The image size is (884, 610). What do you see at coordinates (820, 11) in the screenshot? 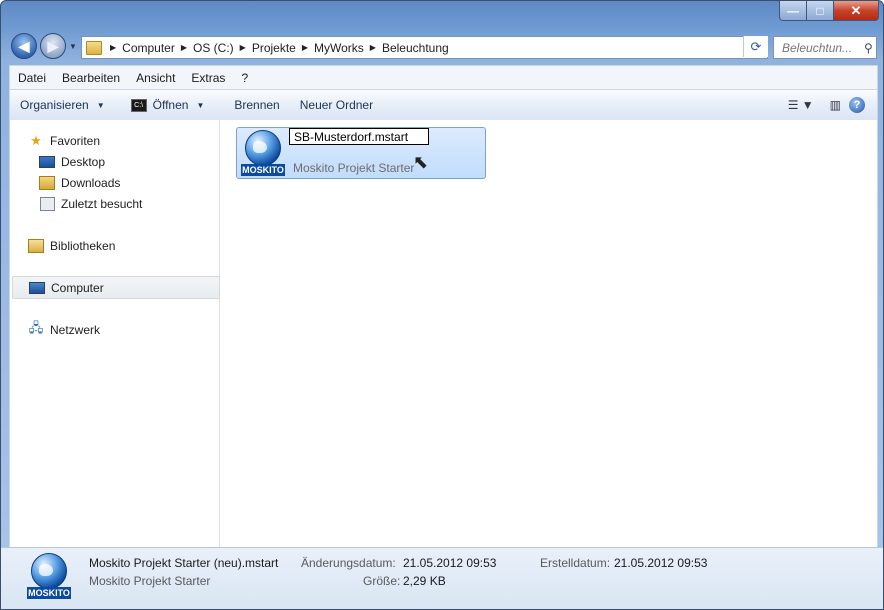
I see `maximize-button: □` at bounding box center [820, 11].